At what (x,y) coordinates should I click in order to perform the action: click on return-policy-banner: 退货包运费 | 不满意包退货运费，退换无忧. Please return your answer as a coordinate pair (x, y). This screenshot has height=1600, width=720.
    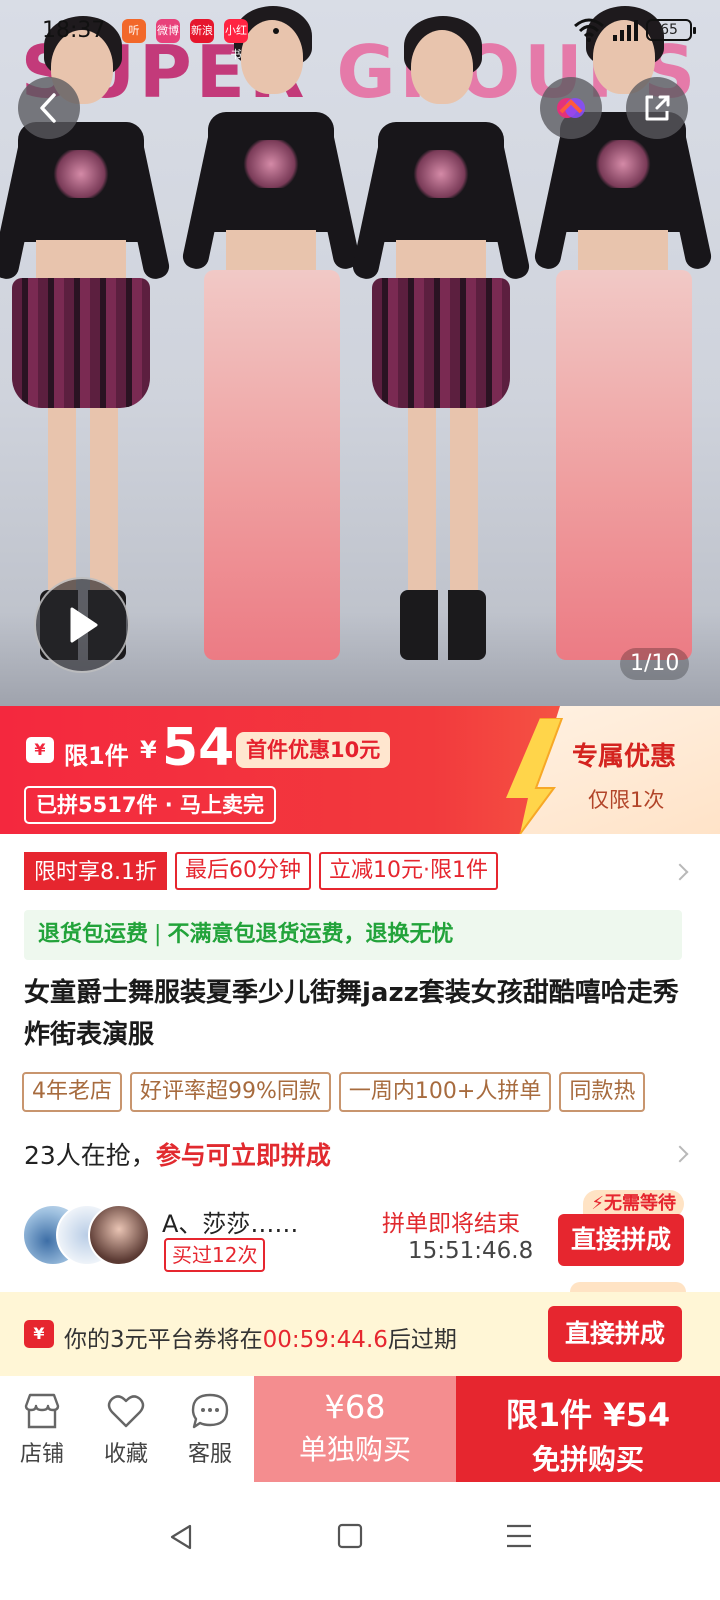
    Looking at the image, I should click on (353, 935).